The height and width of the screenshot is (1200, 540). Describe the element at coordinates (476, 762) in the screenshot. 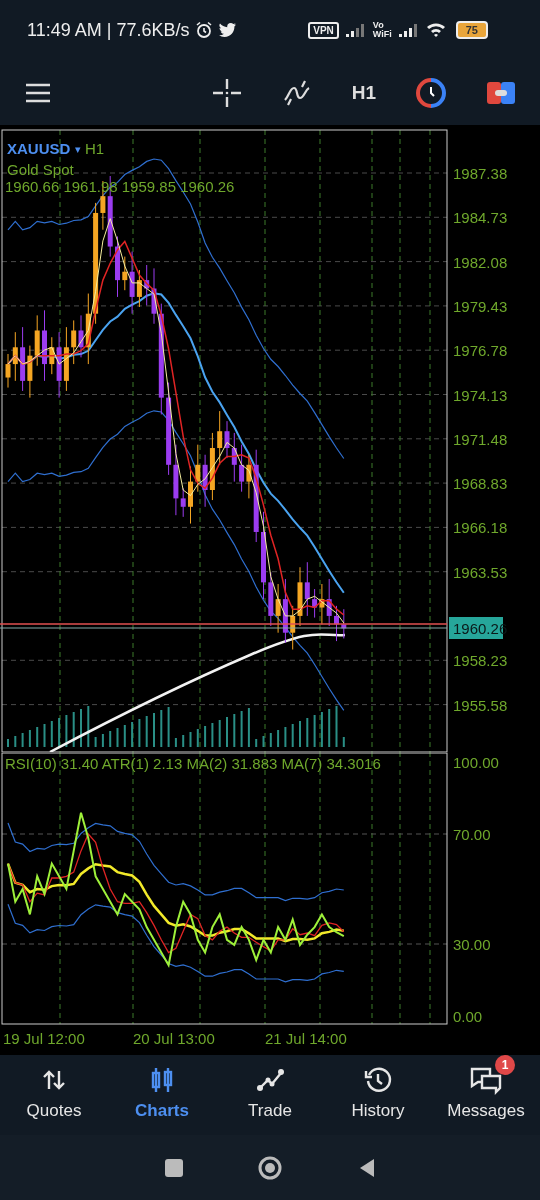

I see `rsi-axis-label: 100.00` at that location.